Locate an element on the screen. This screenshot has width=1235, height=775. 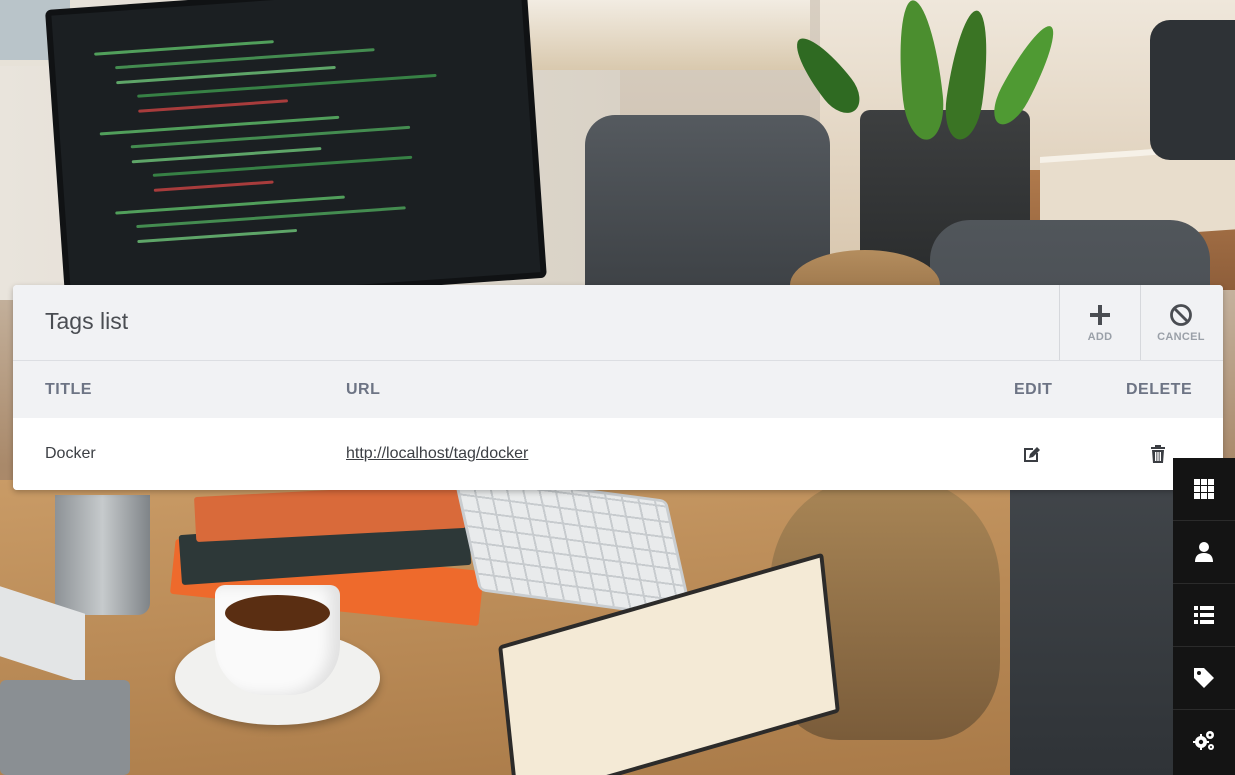
dock-tags-button is located at coordinates (1204, 678).